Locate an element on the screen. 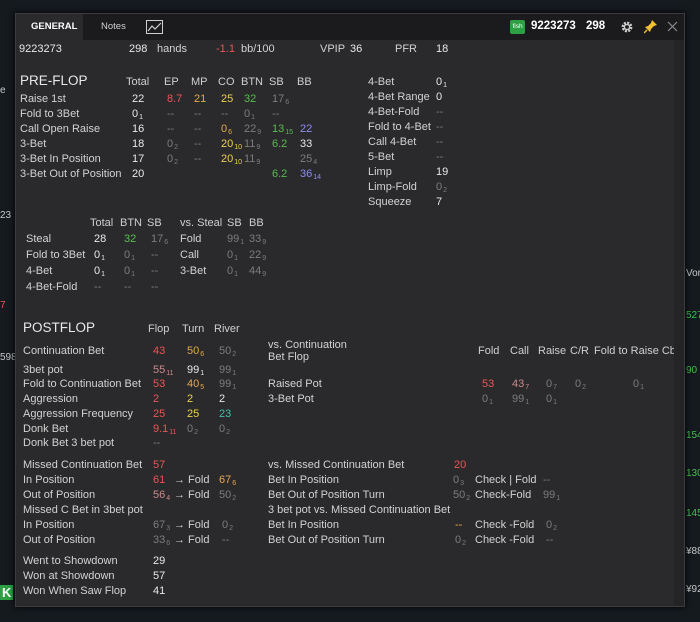 This screenshot has width=700, height=622. missed-cbet-3bet-fold-stat: -- is located at coordinates (225, 540).